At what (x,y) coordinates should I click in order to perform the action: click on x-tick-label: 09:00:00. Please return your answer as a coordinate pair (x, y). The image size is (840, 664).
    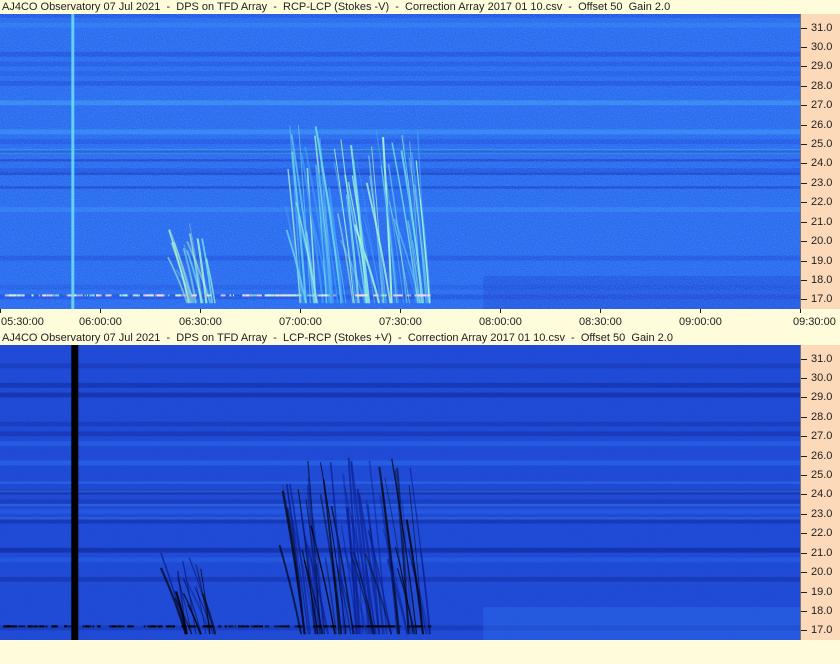
    Looking at the image, I should click on (700, 322).